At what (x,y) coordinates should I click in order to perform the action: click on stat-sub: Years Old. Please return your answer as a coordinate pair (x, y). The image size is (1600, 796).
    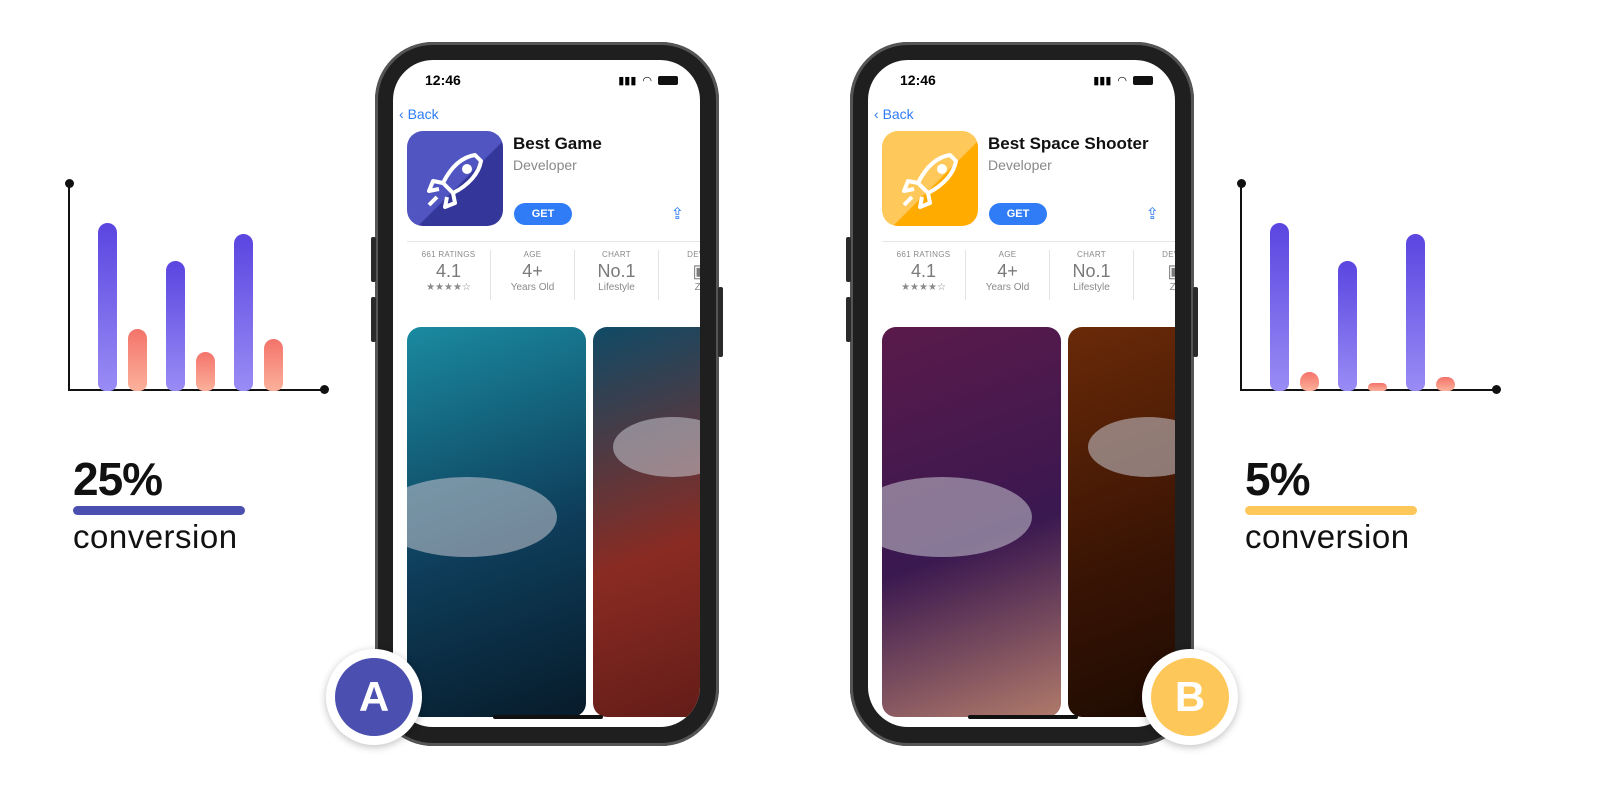
    Looking at the image, I should click on (1007, 287).